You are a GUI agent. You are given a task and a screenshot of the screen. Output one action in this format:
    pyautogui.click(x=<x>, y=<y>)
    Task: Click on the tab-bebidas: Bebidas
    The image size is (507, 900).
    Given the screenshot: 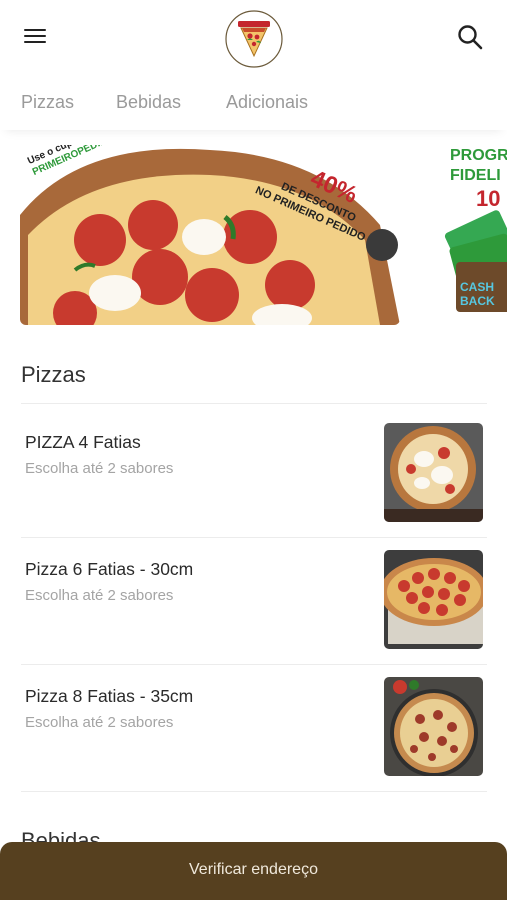 What is the action you would take?
    pyautogui.click(x=148, y=102)
    